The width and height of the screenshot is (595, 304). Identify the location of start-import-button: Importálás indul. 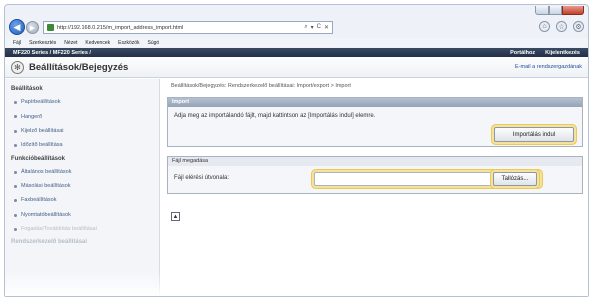
(534, 134).